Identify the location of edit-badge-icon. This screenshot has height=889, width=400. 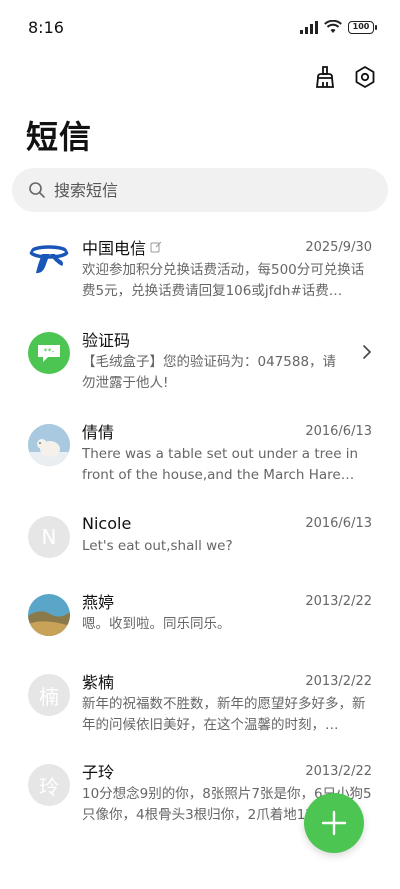
(156, 247).